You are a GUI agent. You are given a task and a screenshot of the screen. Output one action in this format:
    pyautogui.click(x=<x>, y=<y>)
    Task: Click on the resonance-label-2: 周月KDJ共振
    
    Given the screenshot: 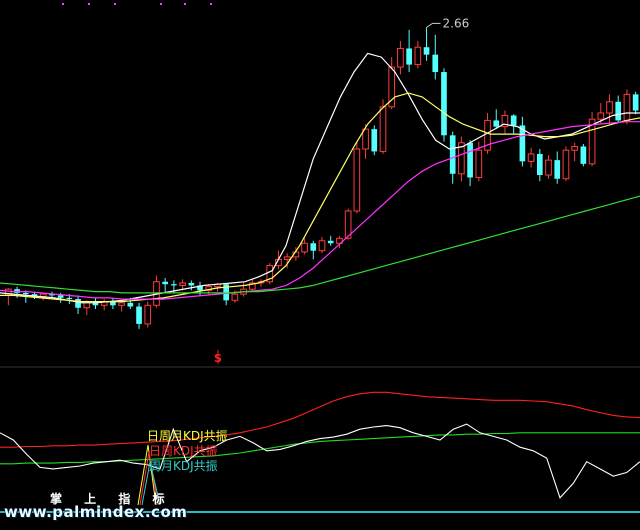 What is the action you would take?
    pyautogui.click(x=183, y=466)
    